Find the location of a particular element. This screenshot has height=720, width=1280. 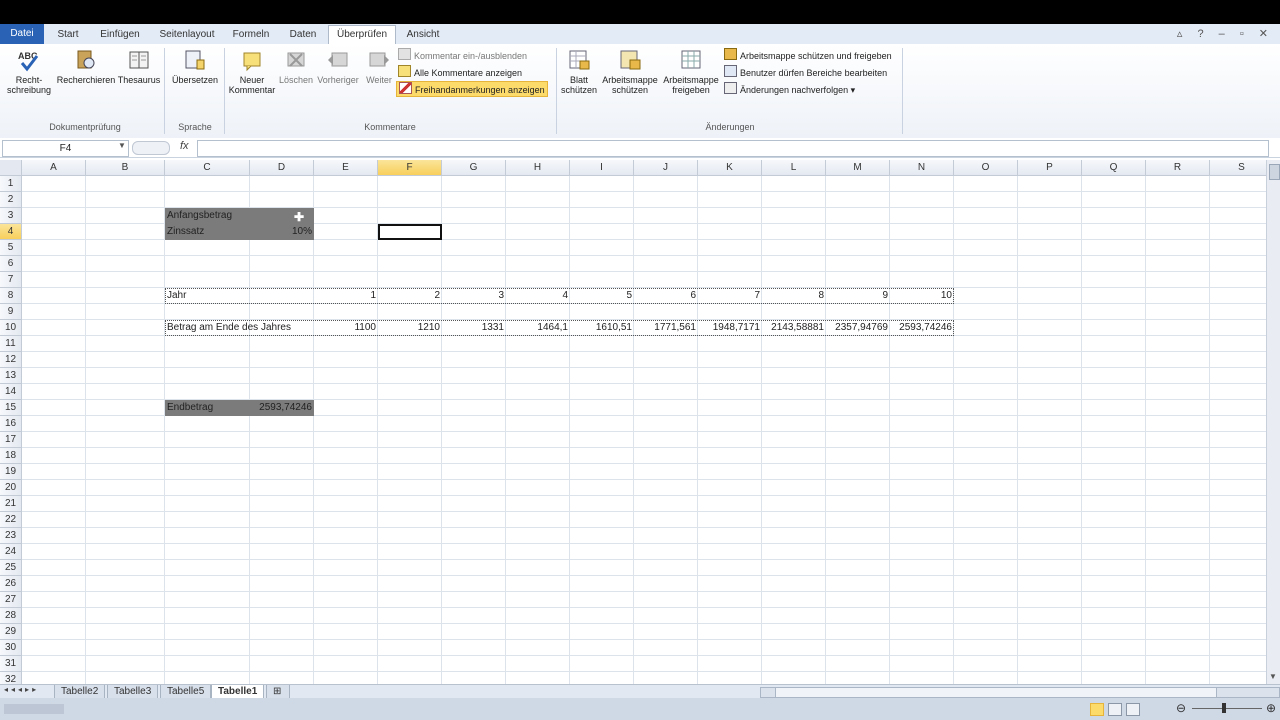

next-comment-button: Weiter is located at coordinates (379, 66).